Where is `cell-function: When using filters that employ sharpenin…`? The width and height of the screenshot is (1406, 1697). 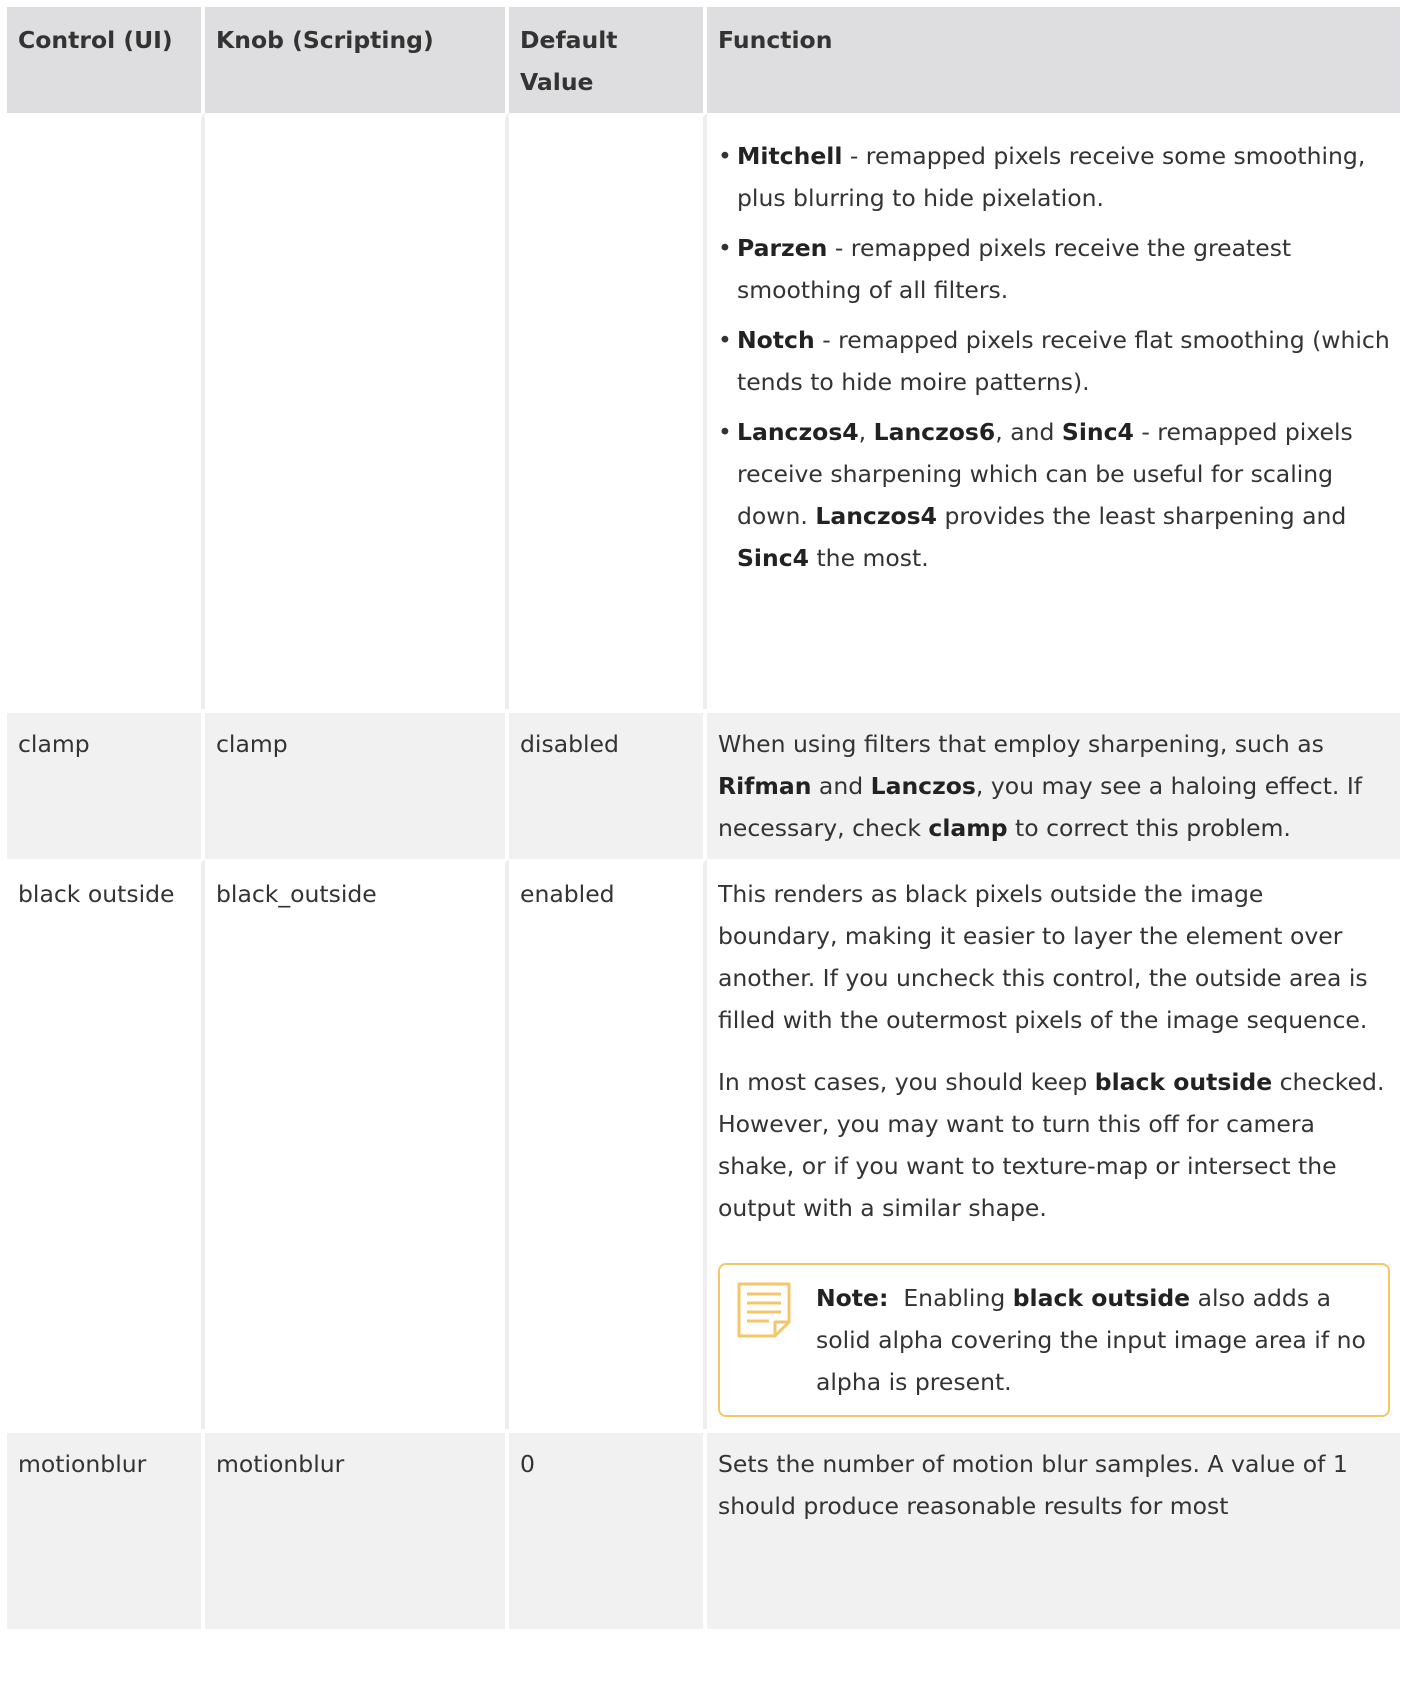
cell-function: When using filters that employ sharpenin… is located at coordinates (1053, 784).